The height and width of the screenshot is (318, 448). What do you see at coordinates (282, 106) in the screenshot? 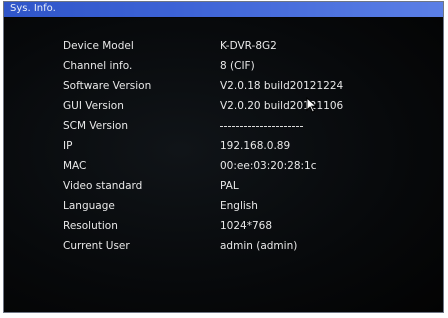
I see `gui-version-value: V2.0.20 build20121106` at bounding box center [282, 106].